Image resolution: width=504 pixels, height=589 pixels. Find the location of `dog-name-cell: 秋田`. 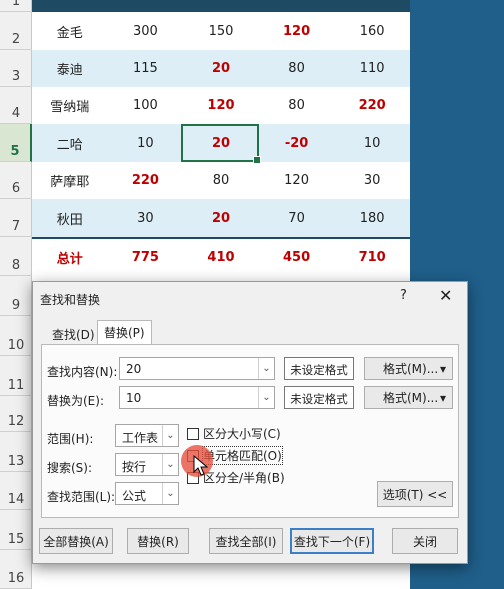

dog-name-cell: 秋田 is located at coordinates (70, 218).